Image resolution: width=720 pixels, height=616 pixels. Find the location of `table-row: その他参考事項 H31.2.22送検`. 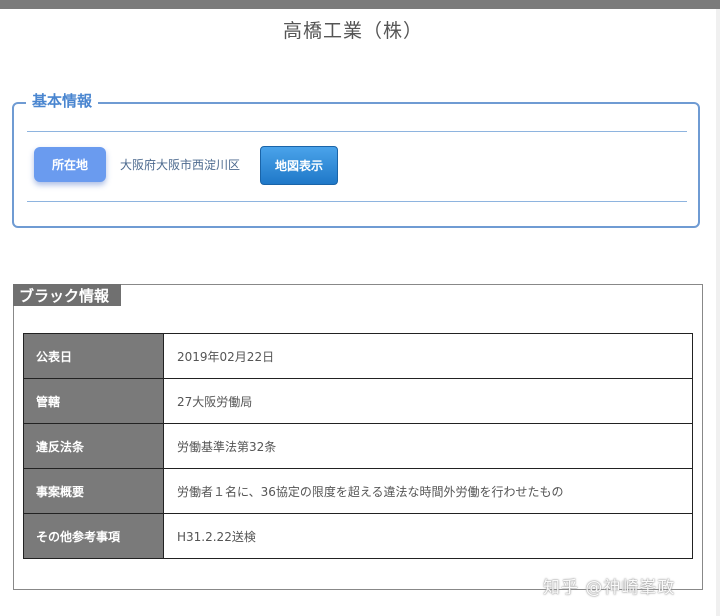

table-row: その他参考事項 H31.2.22送検 is located at coordinates (358, 536).